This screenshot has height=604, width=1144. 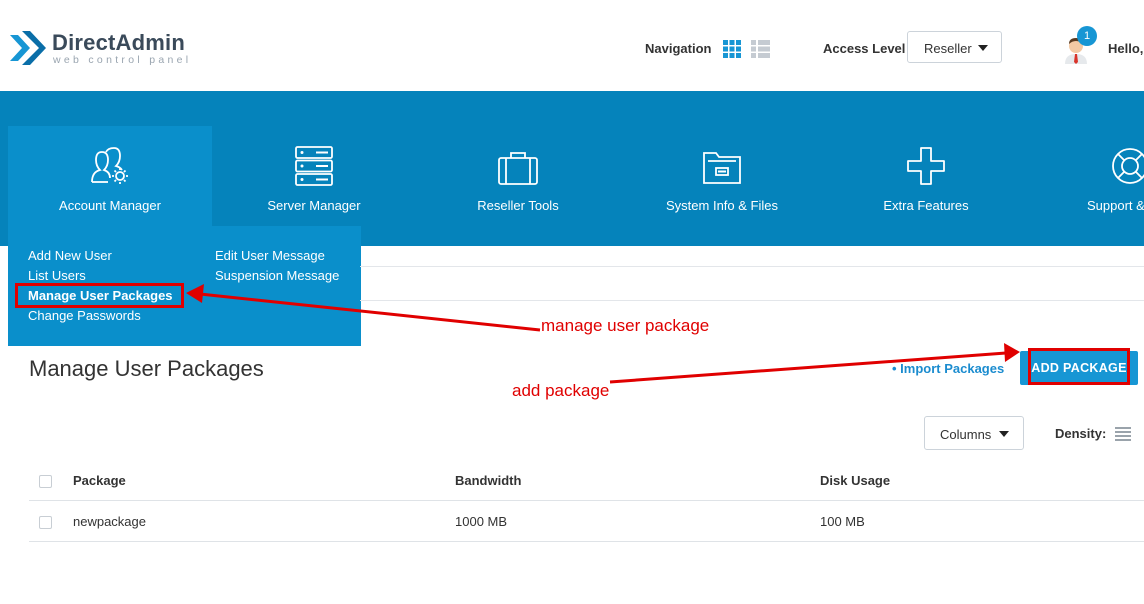 I want to click on breadcrumb-divider-bottom, so click(x=752, y=300).